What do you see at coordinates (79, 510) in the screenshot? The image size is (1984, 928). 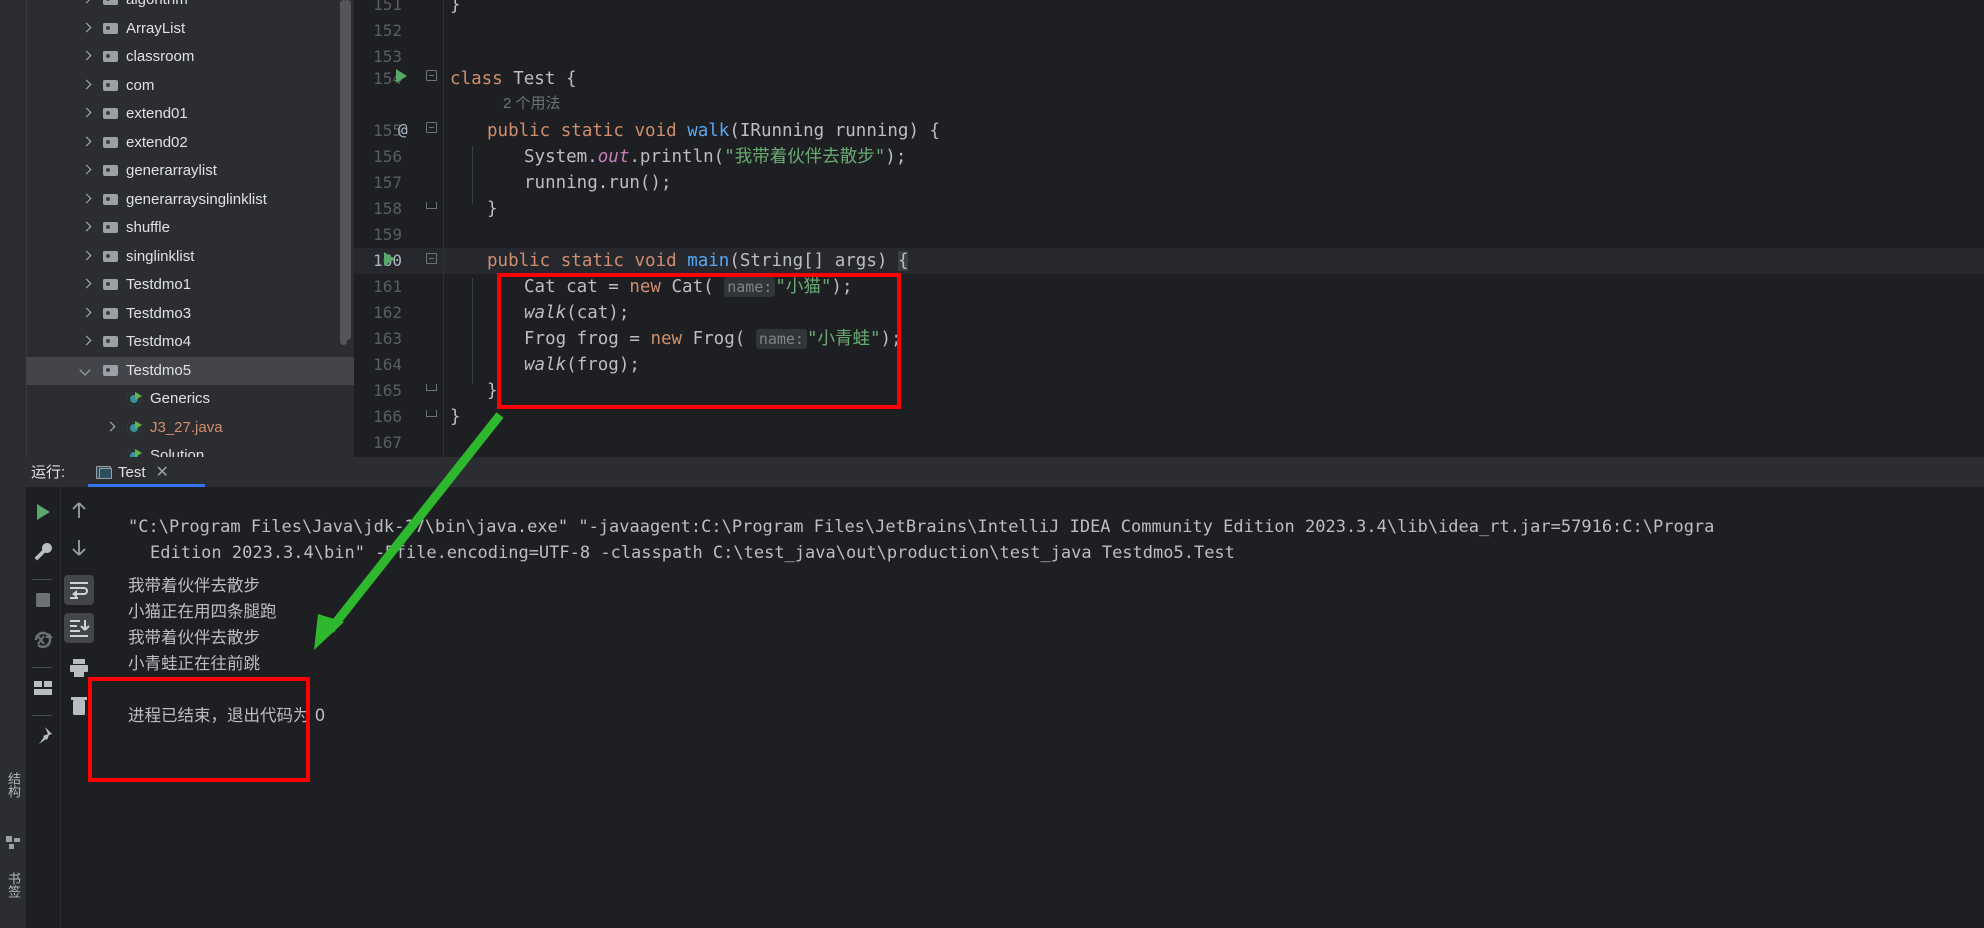 I see `arrow-up-icon` at bounding box center [79, 510].